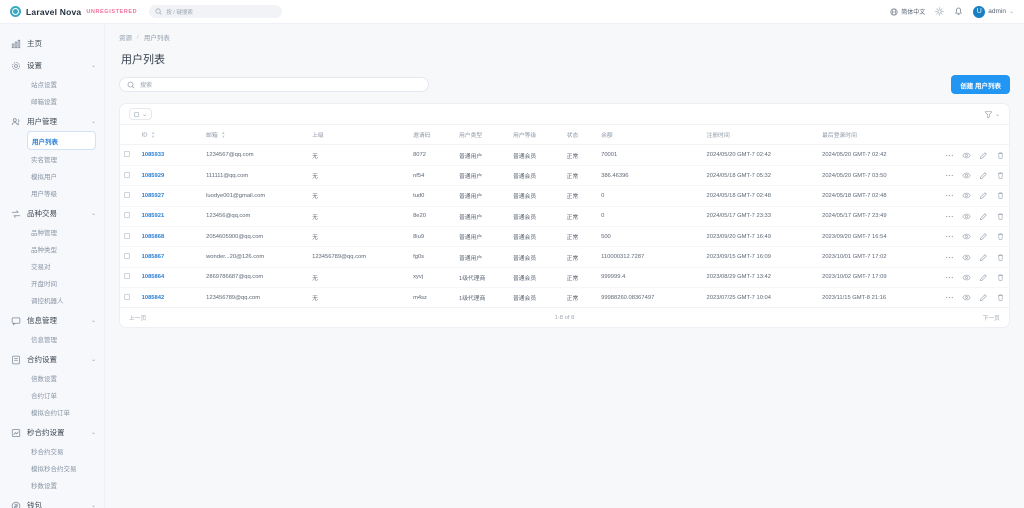 The height and width of the screenshot is (508, 1024). What do you see at coordinates (980, 84) in the screenshot?
I see `create-user-button: 创建 用户列表` at bounding box center [980, 84].